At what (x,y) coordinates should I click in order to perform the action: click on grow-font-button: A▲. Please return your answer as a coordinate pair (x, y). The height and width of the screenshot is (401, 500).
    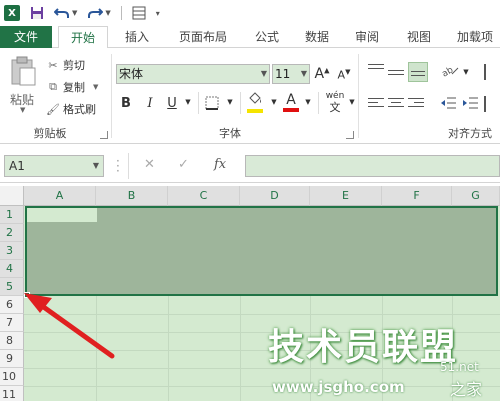
    Looking at the image, I should click on (322, 74).